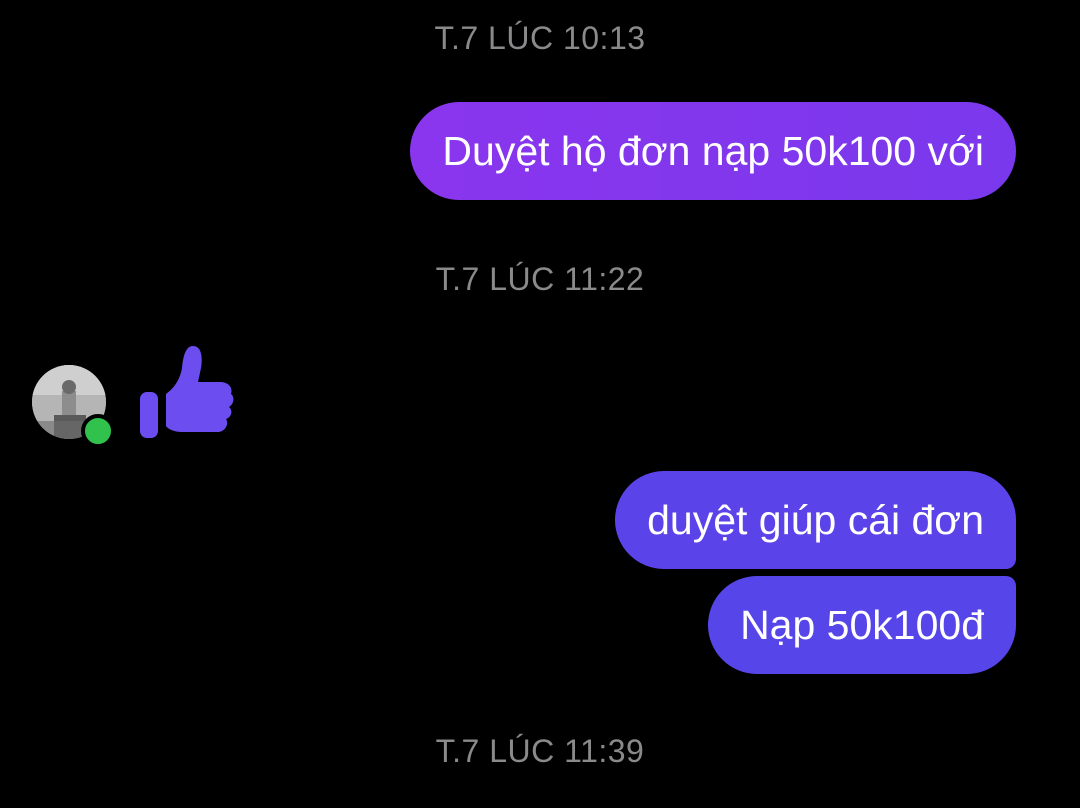  I want to click on message-bubble-outgoing: duyệt giúp cái đơn, so click(815, 520).